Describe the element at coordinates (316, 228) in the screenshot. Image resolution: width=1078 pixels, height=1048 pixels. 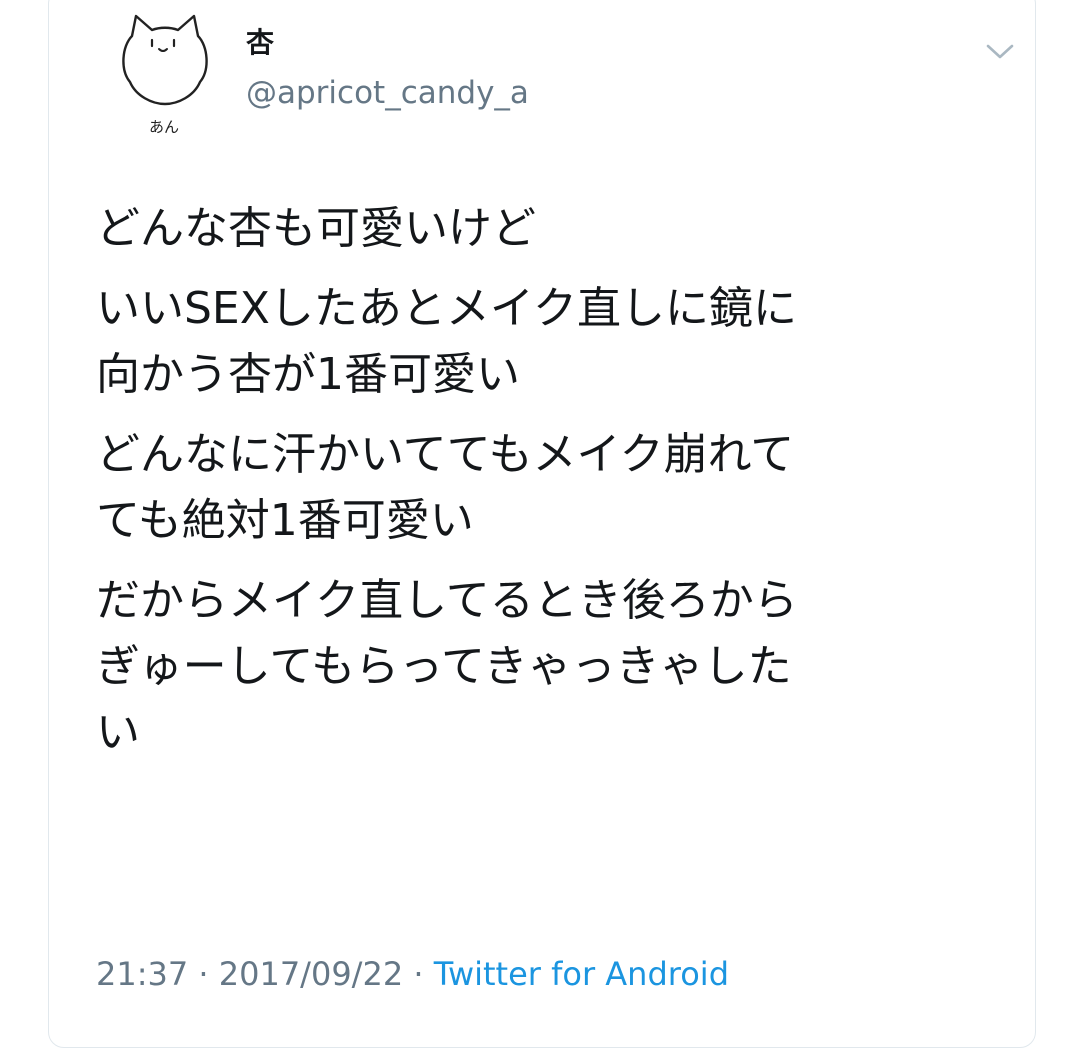
I see `tweet-paragraph: どんな杏も可愛いけど` at that location.